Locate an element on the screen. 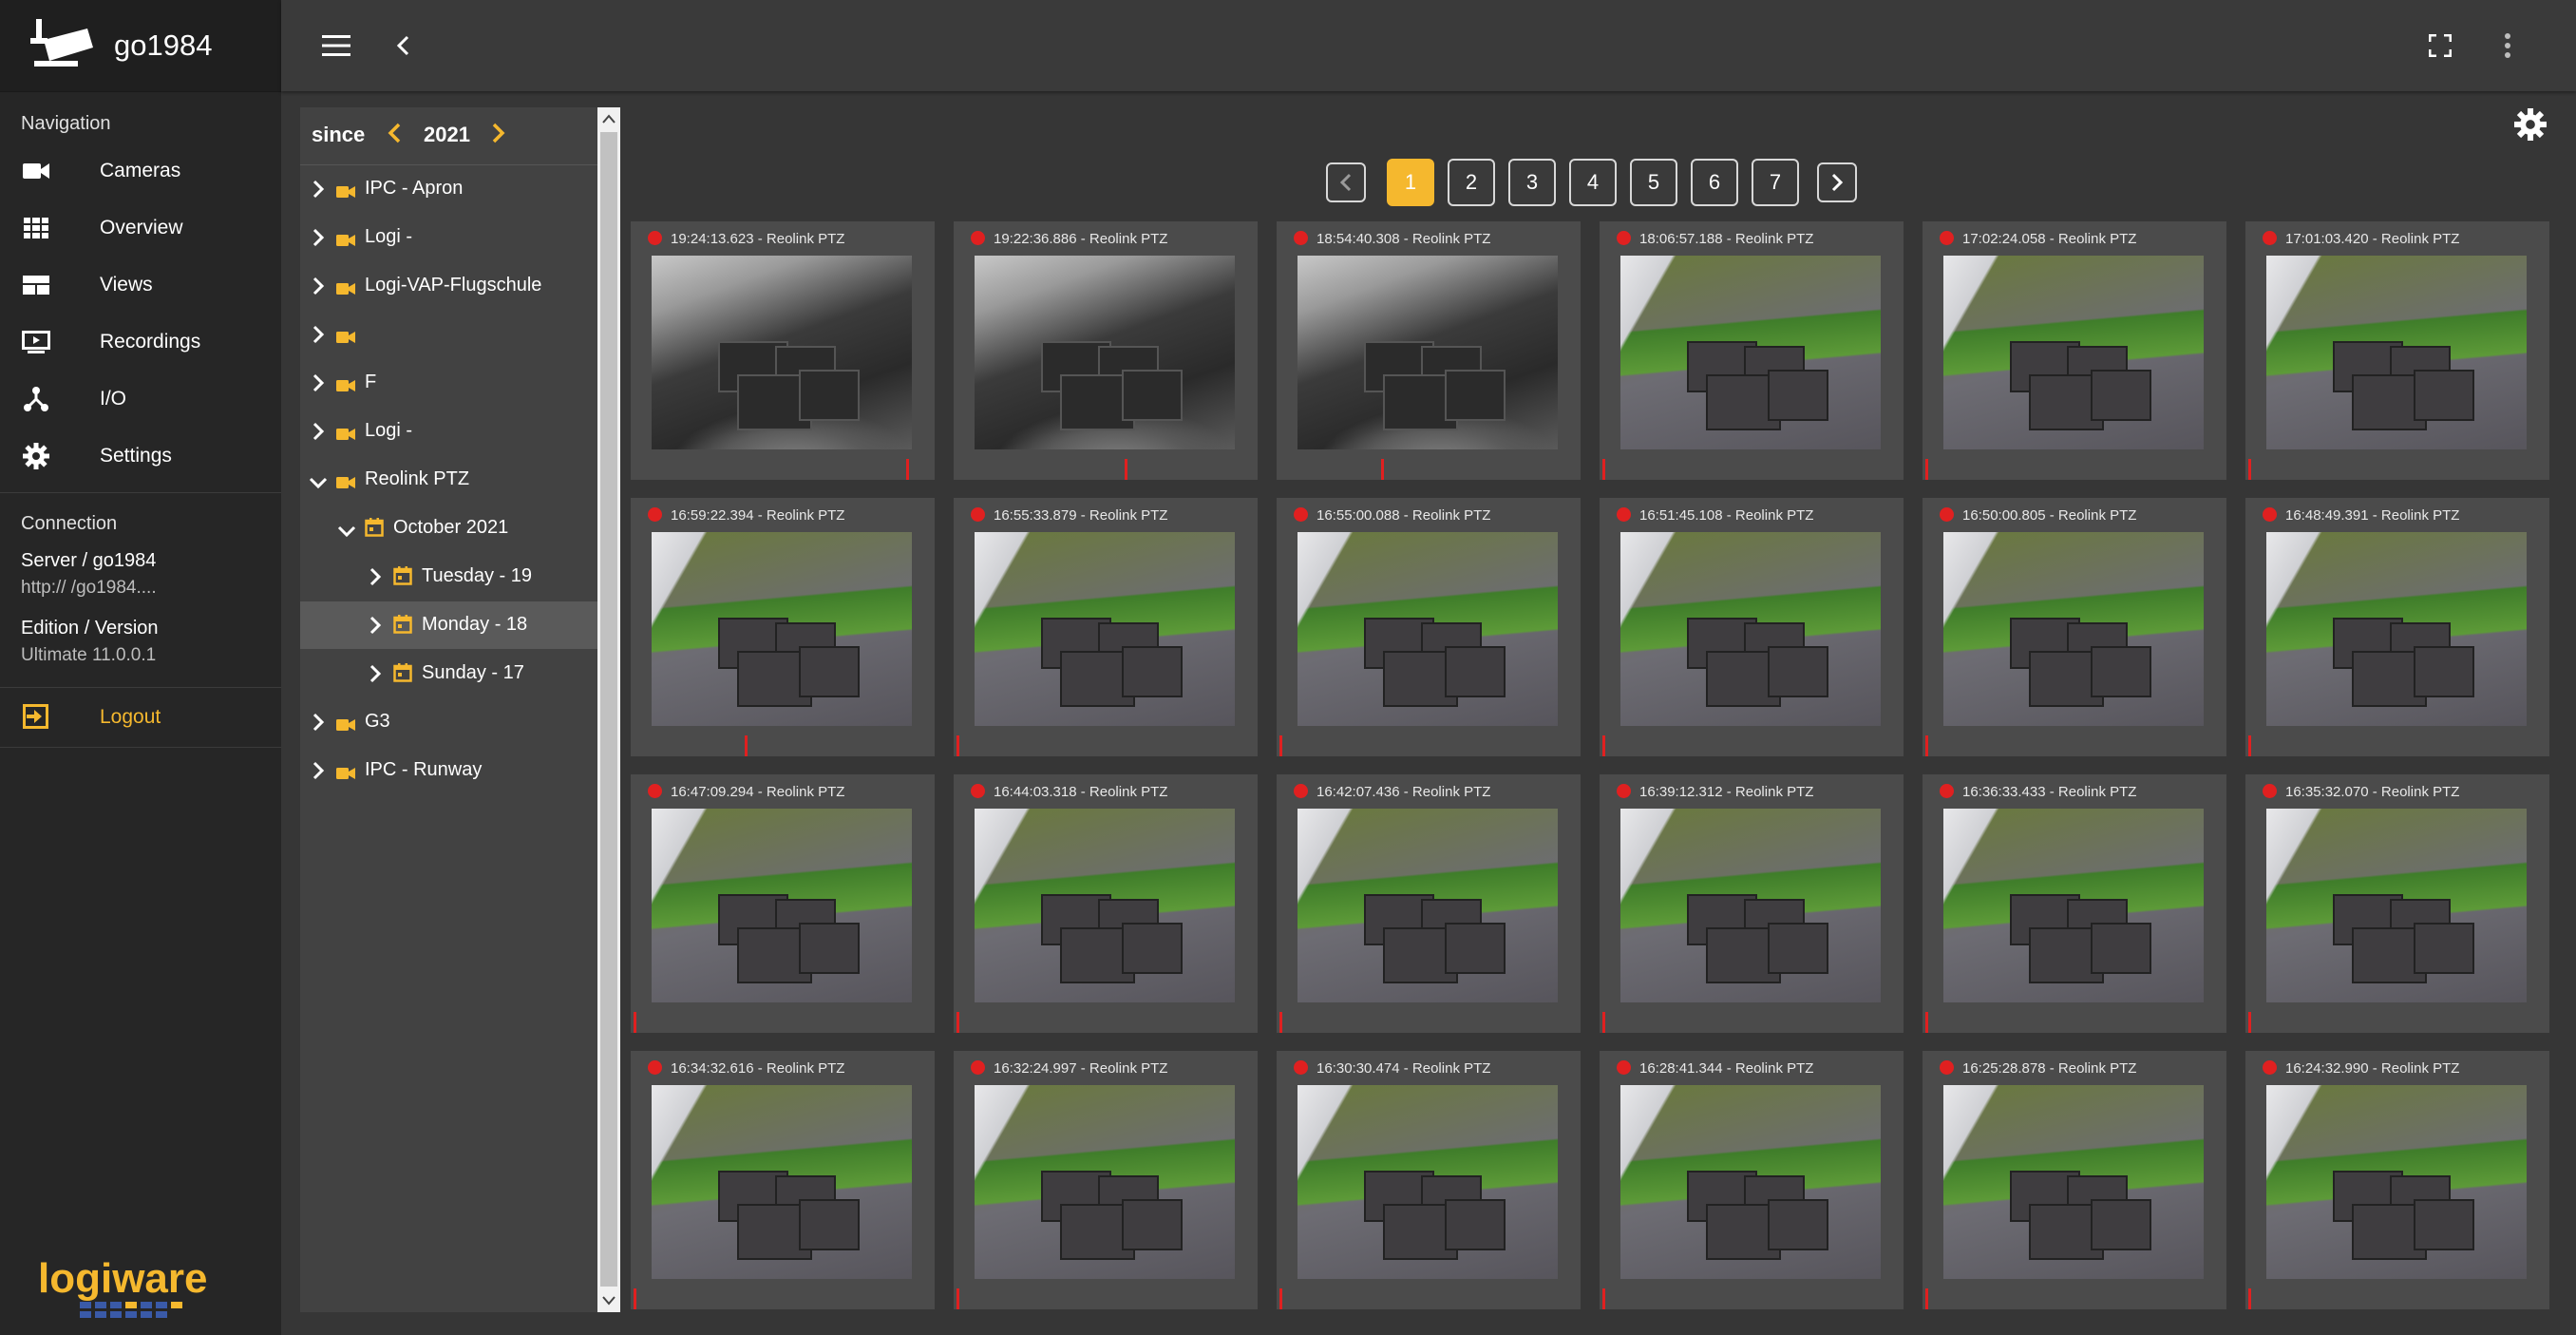 The width and height of the screenshot is (2576, 1335). previous-year-button is located at coordinates (394, 135).